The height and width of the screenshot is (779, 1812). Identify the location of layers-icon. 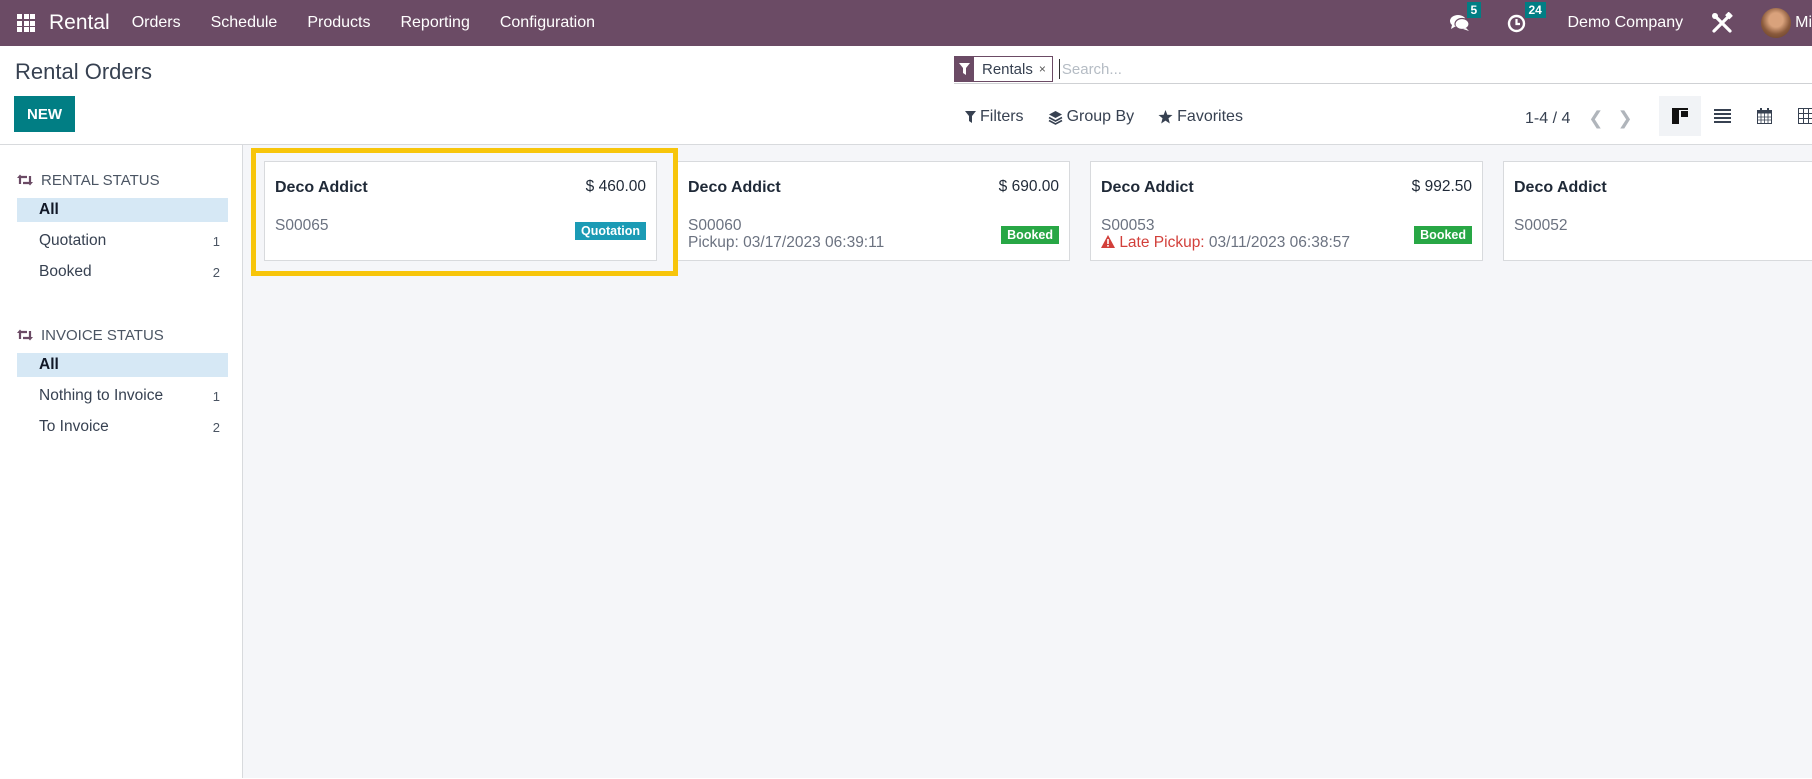
(1055, 117).